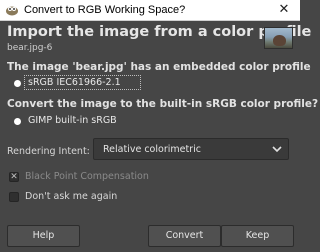 The image size is (320, 252). Describe the element at coordinates (48, 151) in the screenshot. I see `rendering-intent-label: Rendering Intent:` at that location.